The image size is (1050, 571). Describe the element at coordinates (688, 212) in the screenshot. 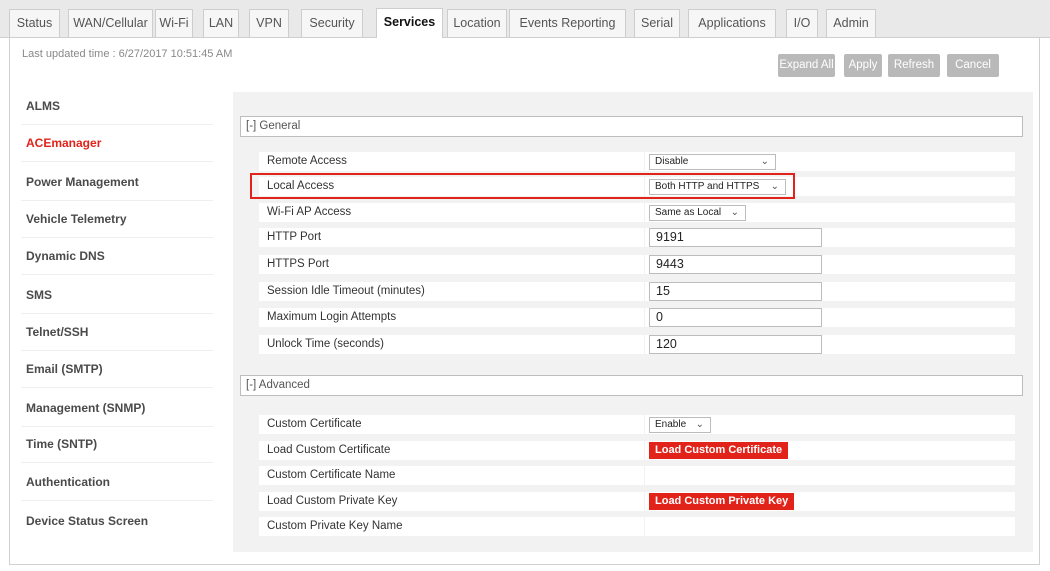

I see `wifi-ap-access-value: Same as Local` at that location.